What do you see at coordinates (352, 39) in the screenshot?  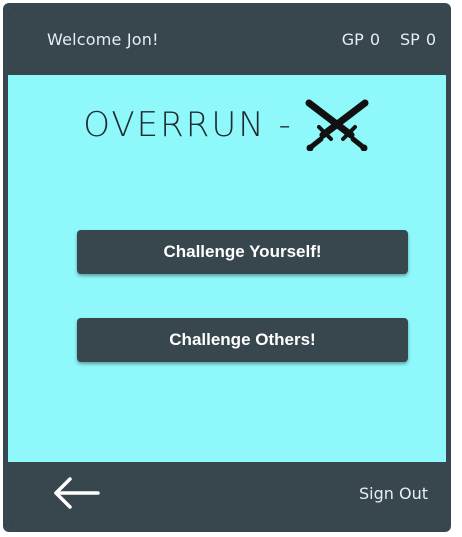 I see `gp-label: GP` at bounding box center [352, 39].